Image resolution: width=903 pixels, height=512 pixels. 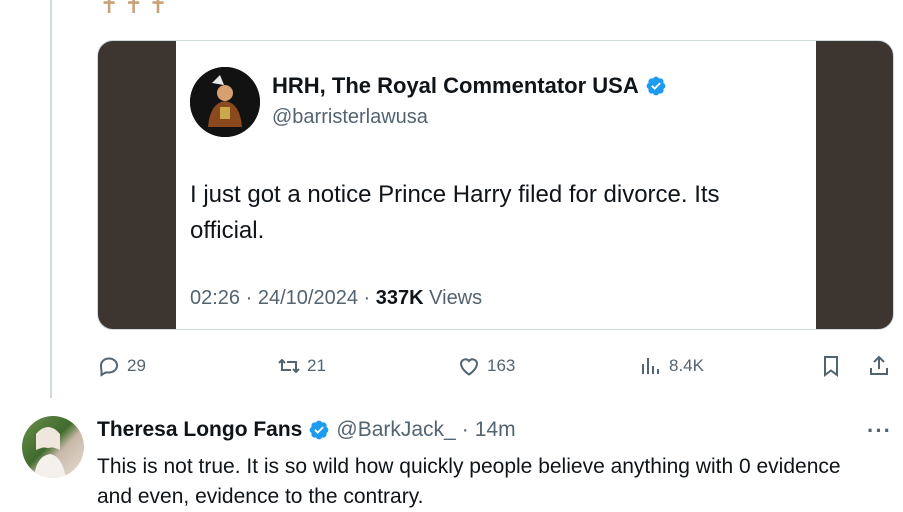 I want to click on reply-author-name: Theresa Longo Fans, so click(x=199, y=430).